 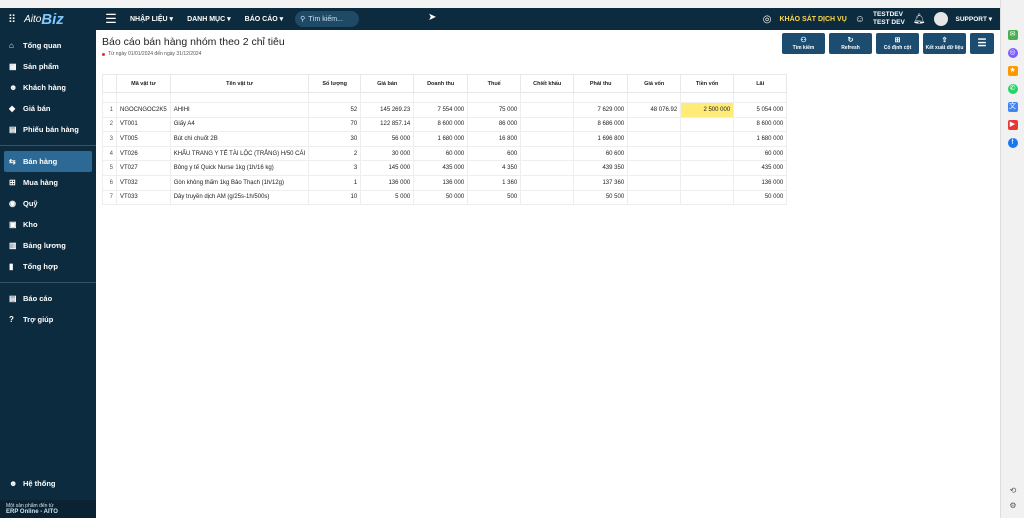 What do you see at coordinates (1012, 125) in the screenshot?
I see `youtube-icon: ▶` at bounding box center [1012, 125].